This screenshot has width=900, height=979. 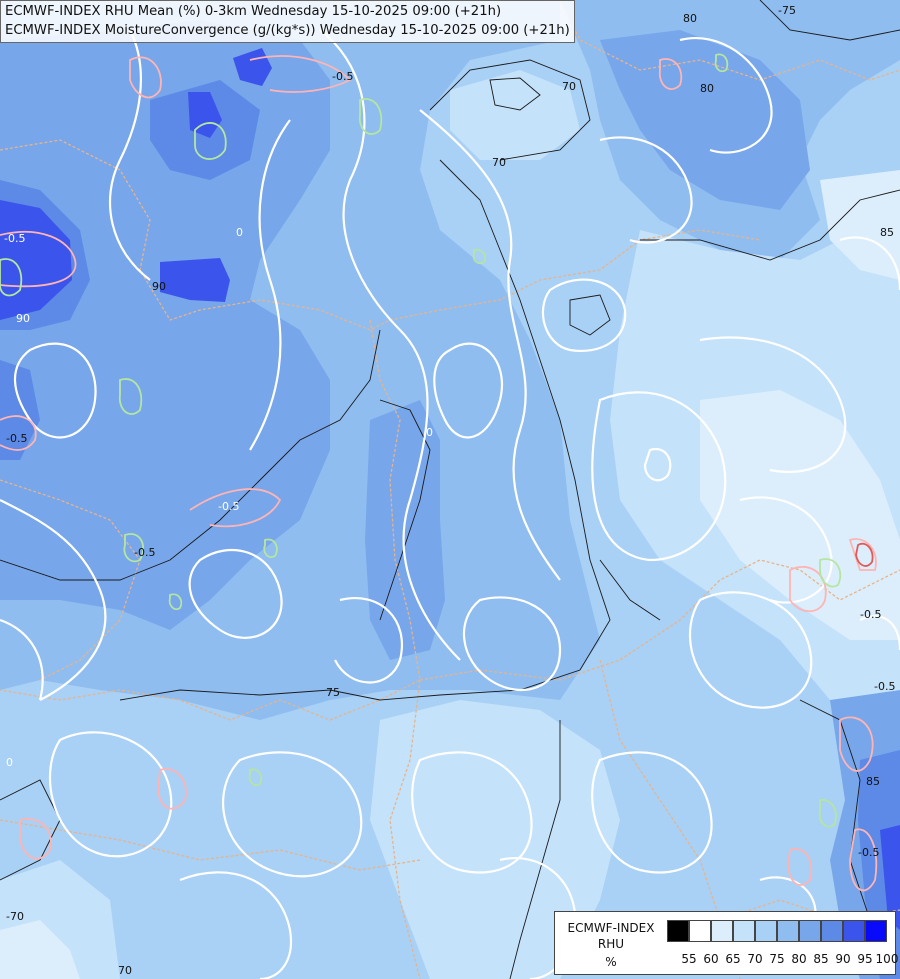 I want to click on contour-label: 75, so click(x=333, y=692).